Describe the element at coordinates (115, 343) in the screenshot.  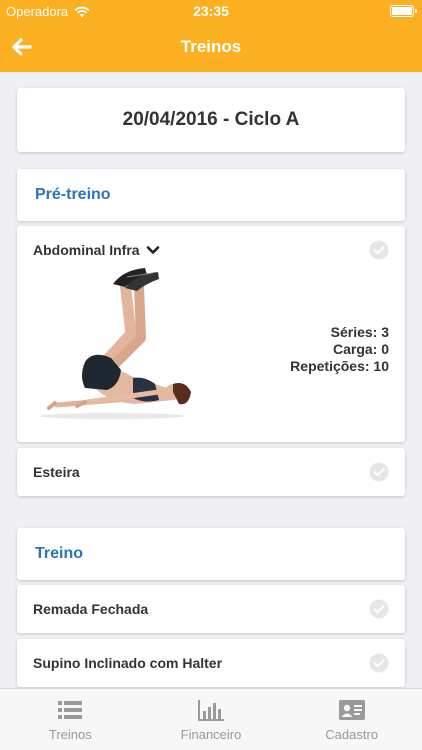
I see `exercise-illustration` at that location.